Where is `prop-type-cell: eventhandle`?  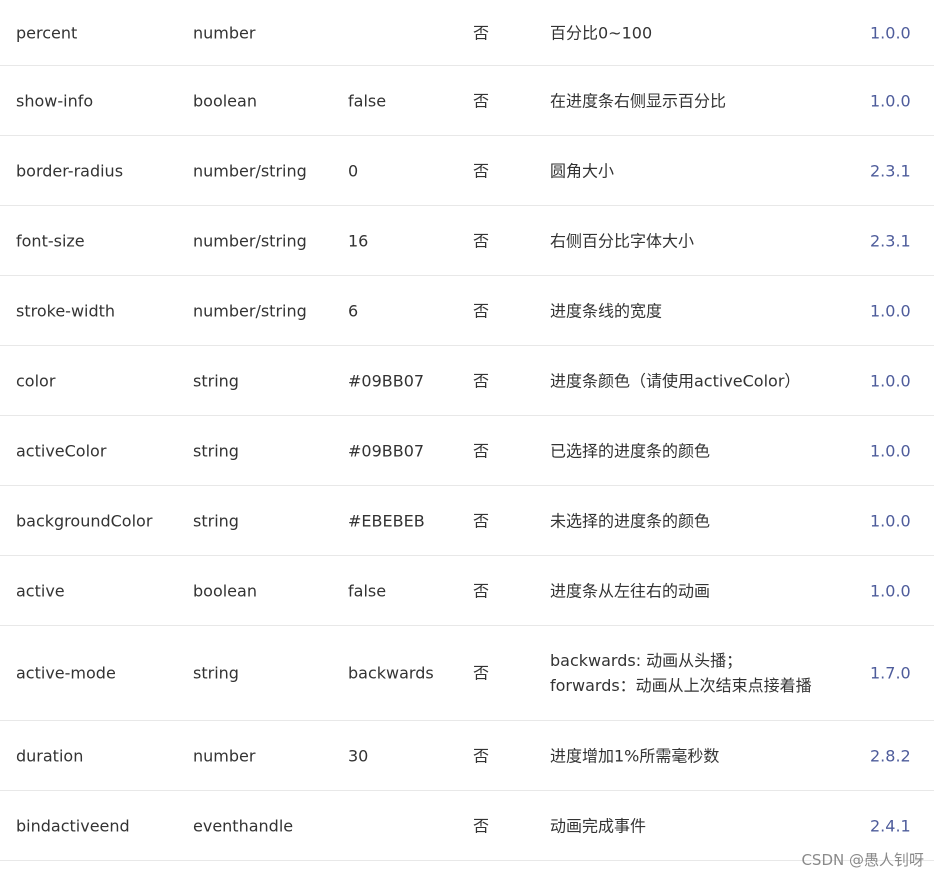 prop-type-cell: eventhandle is located at coordinates (243, 825).